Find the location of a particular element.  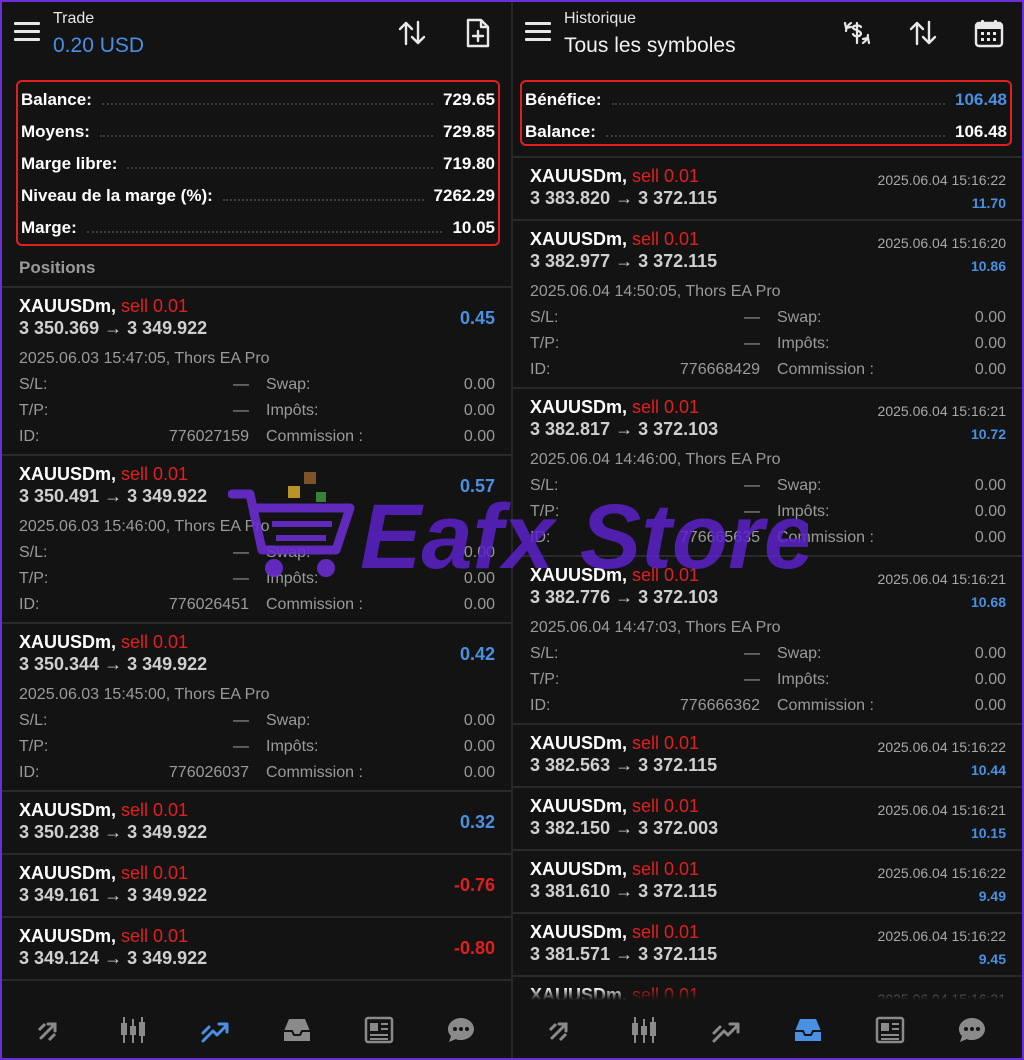

price-range: 3 349.124 → 3 349.922 is located at coordinates (113, 958).